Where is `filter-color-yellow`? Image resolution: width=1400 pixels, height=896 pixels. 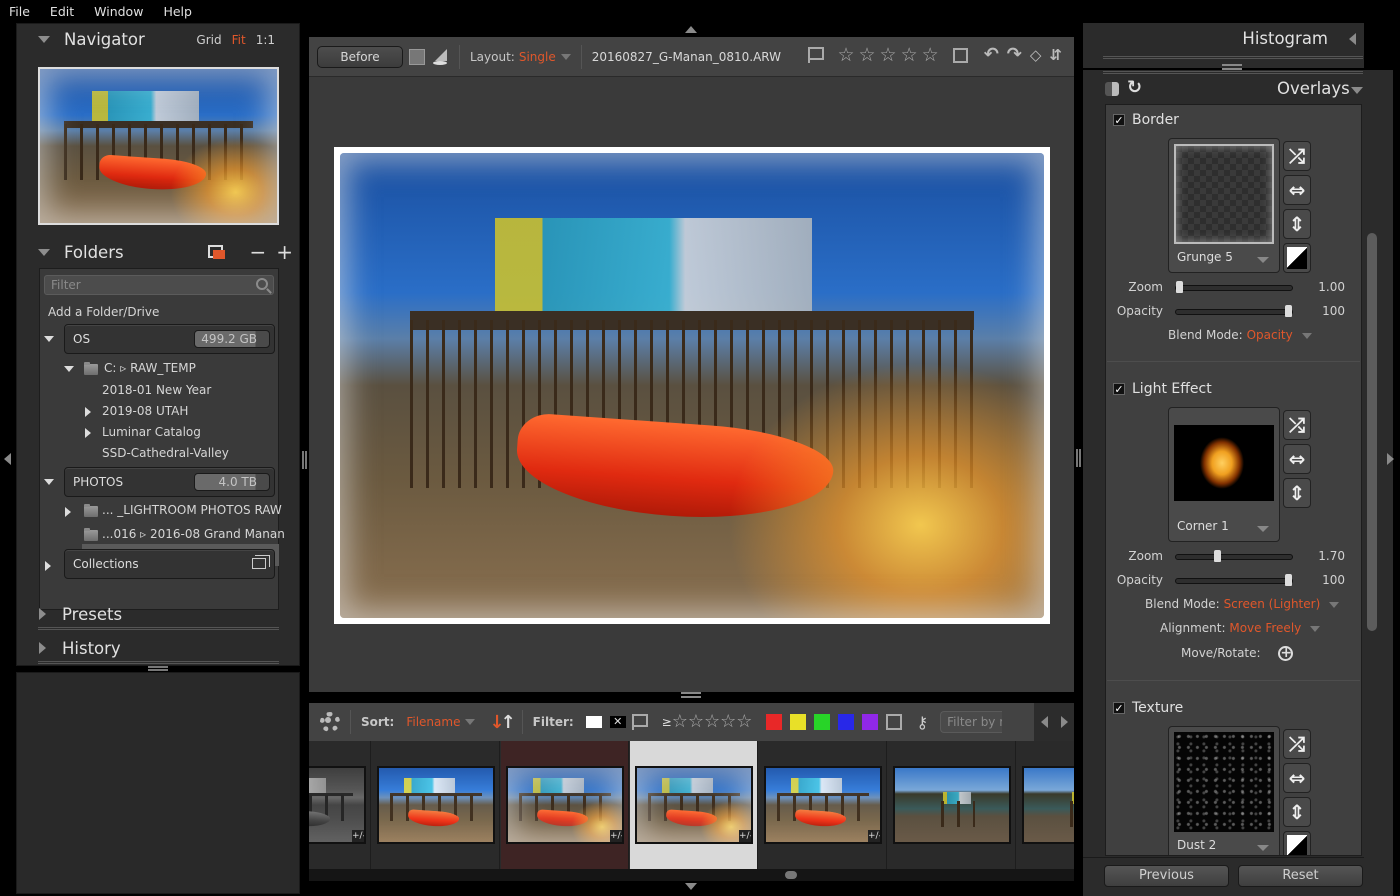
filter-color-yellow is located at coordinates (798, 722).